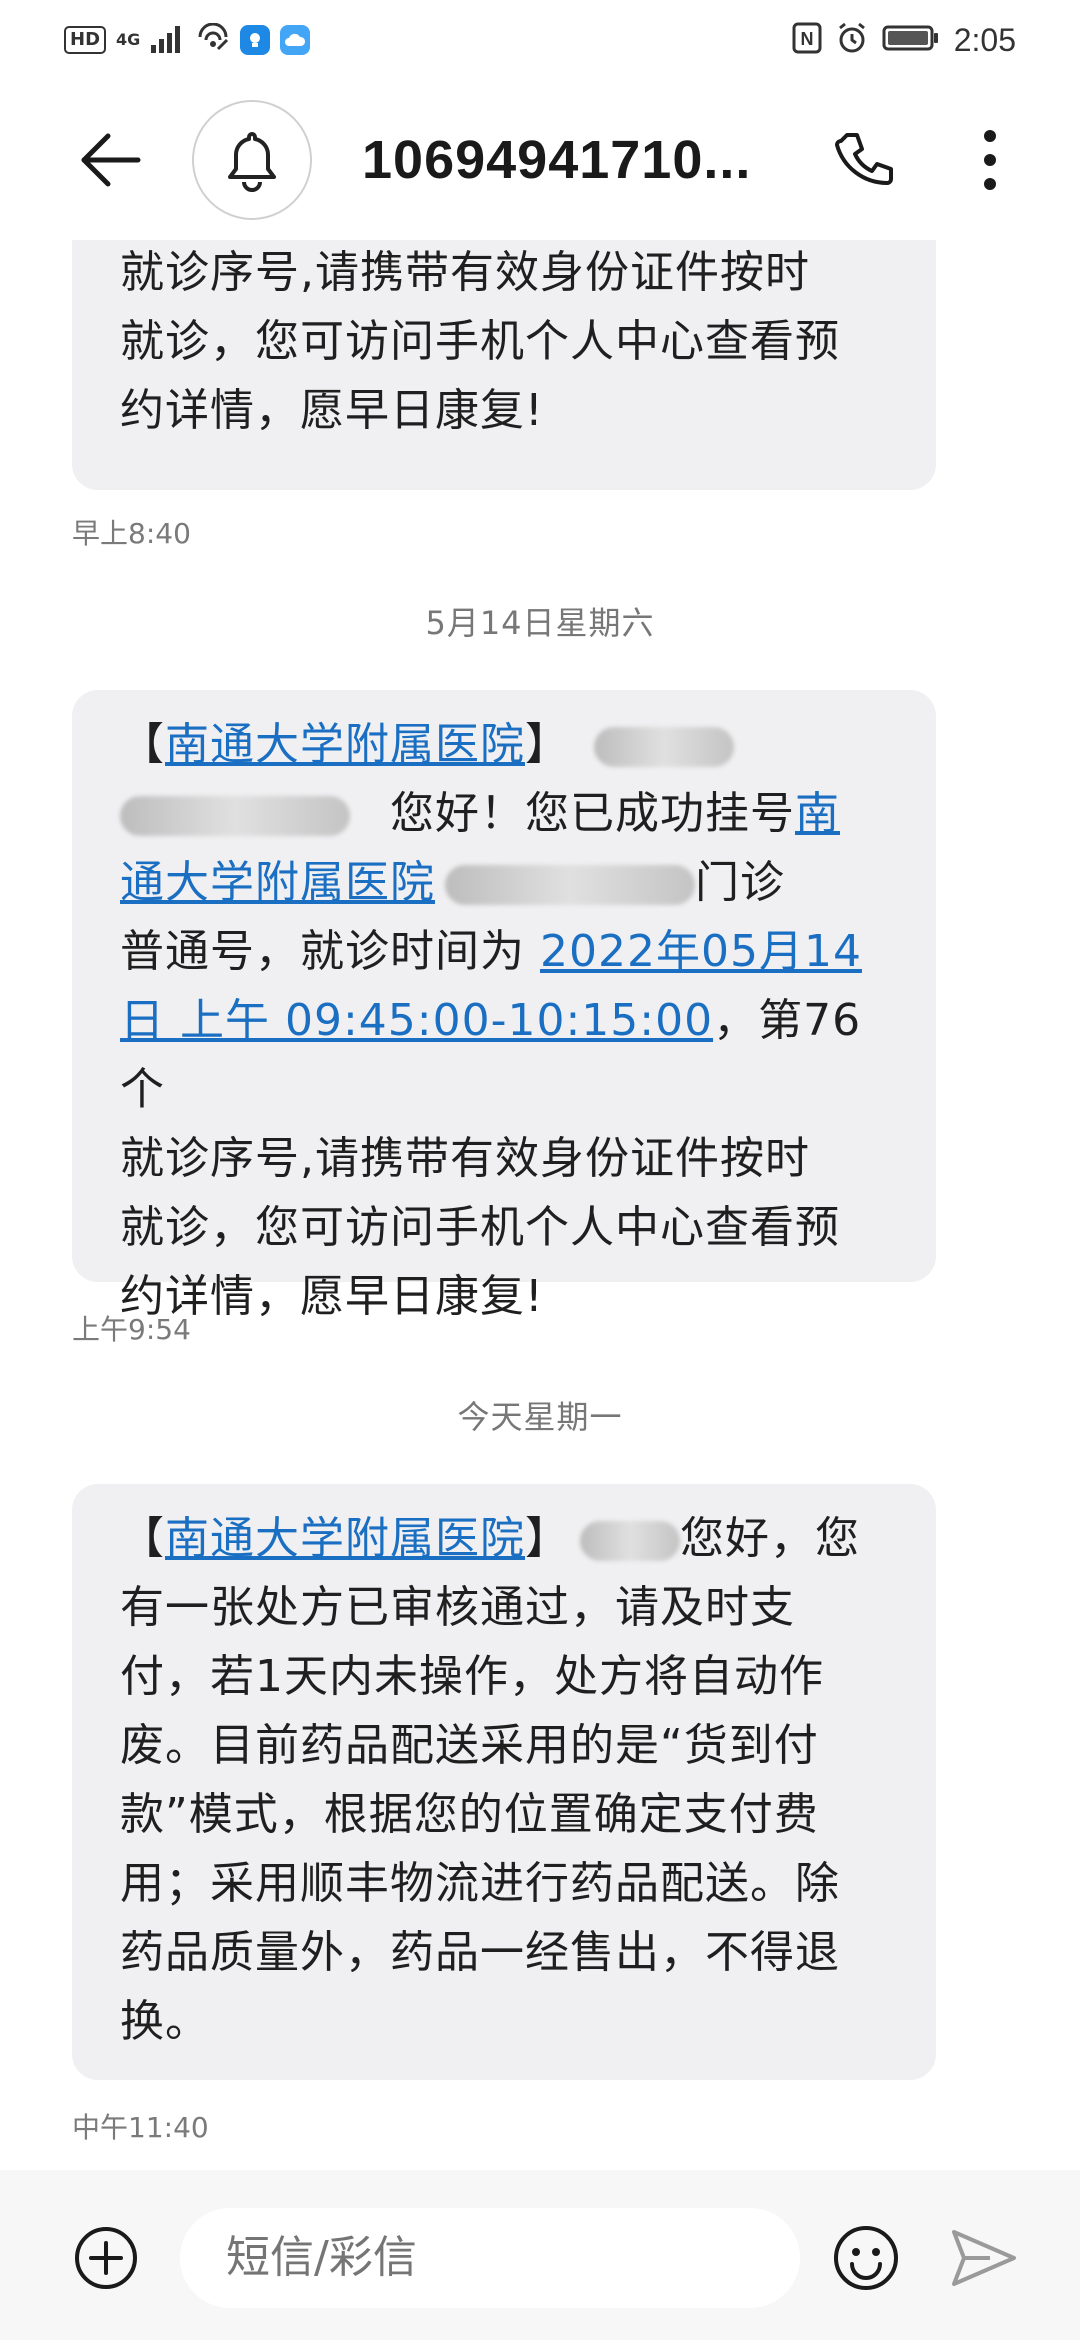 This screenshot has width=1080, height=2340. I want to click on status-right: N 2:05, so click(904, 40).